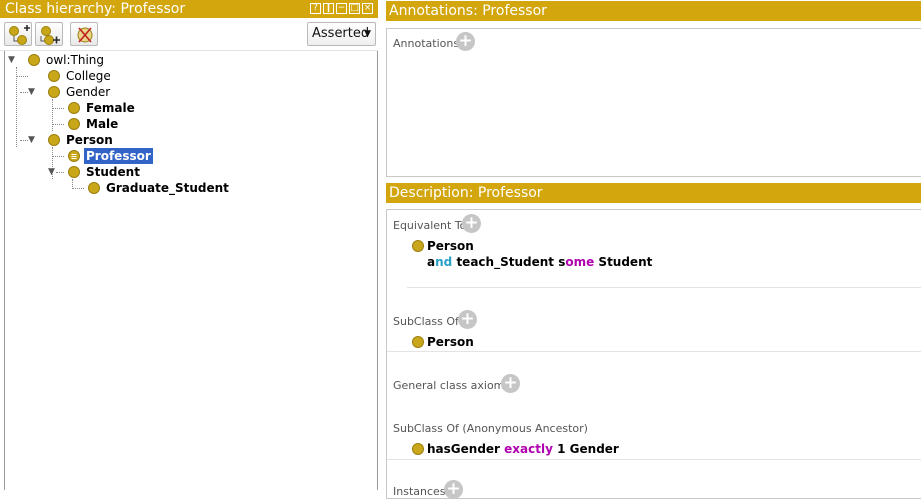 The image size is (921, 499). Describe the element at coordinates (88, 76) in the screenshot. I see `tree-node-label: College` at that location.